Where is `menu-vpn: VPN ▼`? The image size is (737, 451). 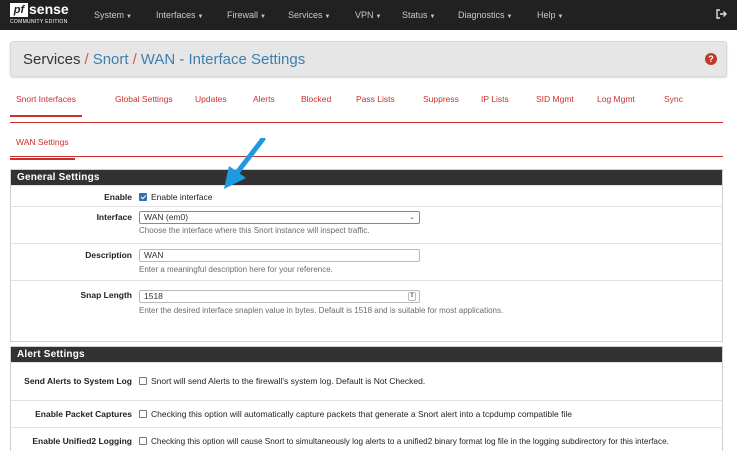
menu-vpn: VPN ▼ is located at coordinates (368, 15).